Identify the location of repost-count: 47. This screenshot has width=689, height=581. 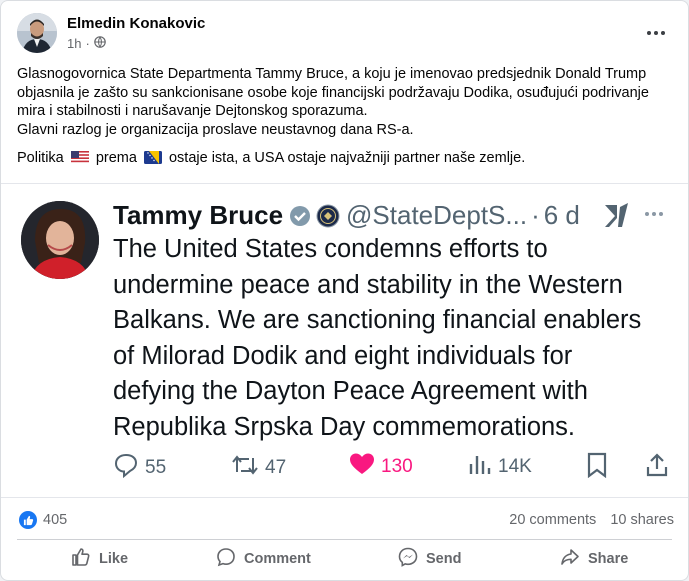
(276, 467).